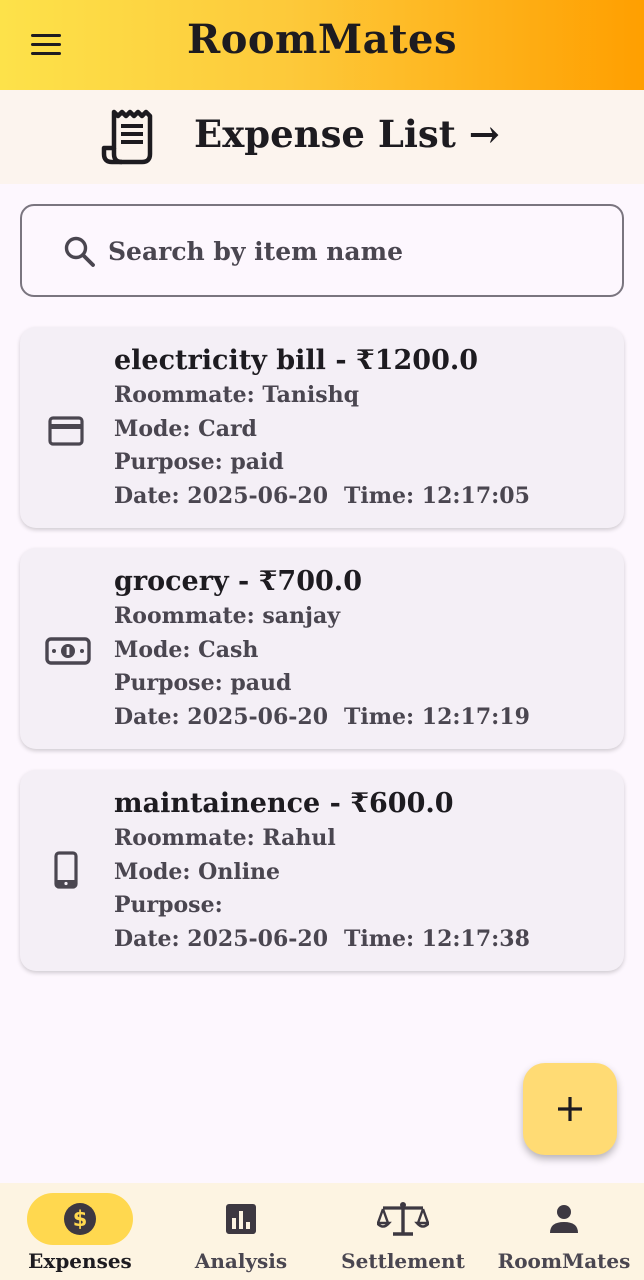  I want to click on expense-purpose: Purpose: paud, so click(203, 683).